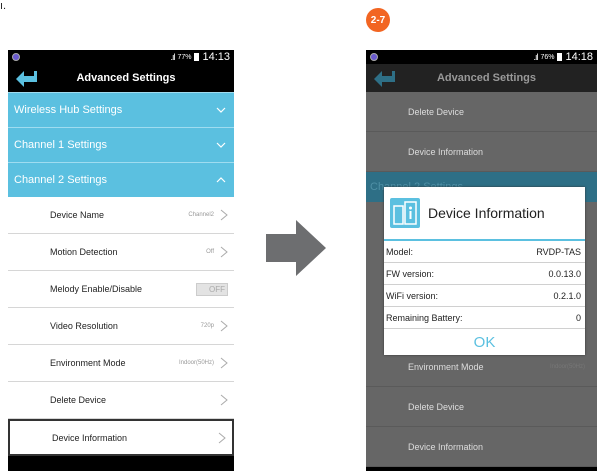  What do you see at coordinates (201, 215) in the screenshot?
I see `item-value: Channel2` at bounding box center [201, 215].